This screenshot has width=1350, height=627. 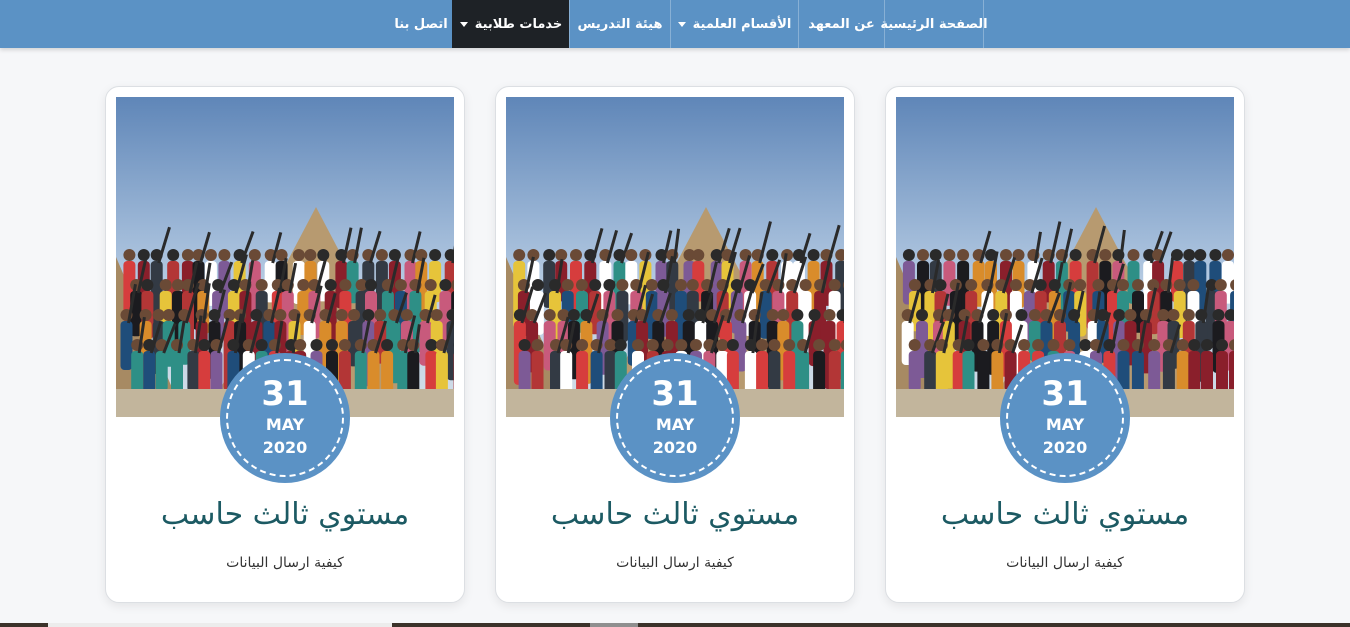 I want to click on nav-label-home: الصفحة الرئيسية, so click(x=934, y=24).